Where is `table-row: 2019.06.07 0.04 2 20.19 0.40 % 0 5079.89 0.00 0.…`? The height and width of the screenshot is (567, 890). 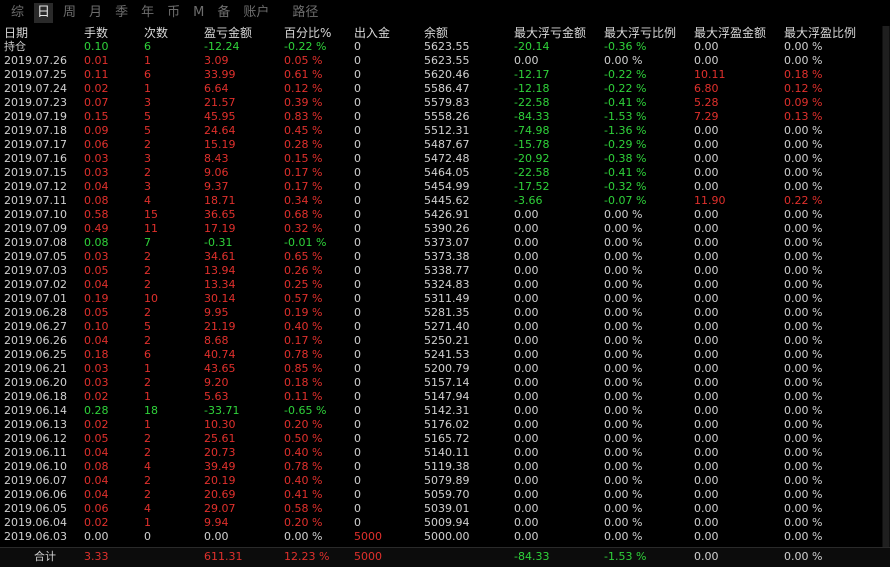
table-row: 2019.06.07 0.04 2 20.19 0.40 % 0 5079.89 0.00 0.… is located at coordinates (441, 481).